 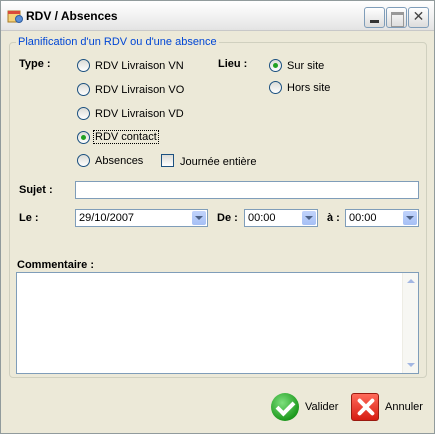 I want to click on radio-rdv-contact-label: RDV contact, so click(x=126, y=137).